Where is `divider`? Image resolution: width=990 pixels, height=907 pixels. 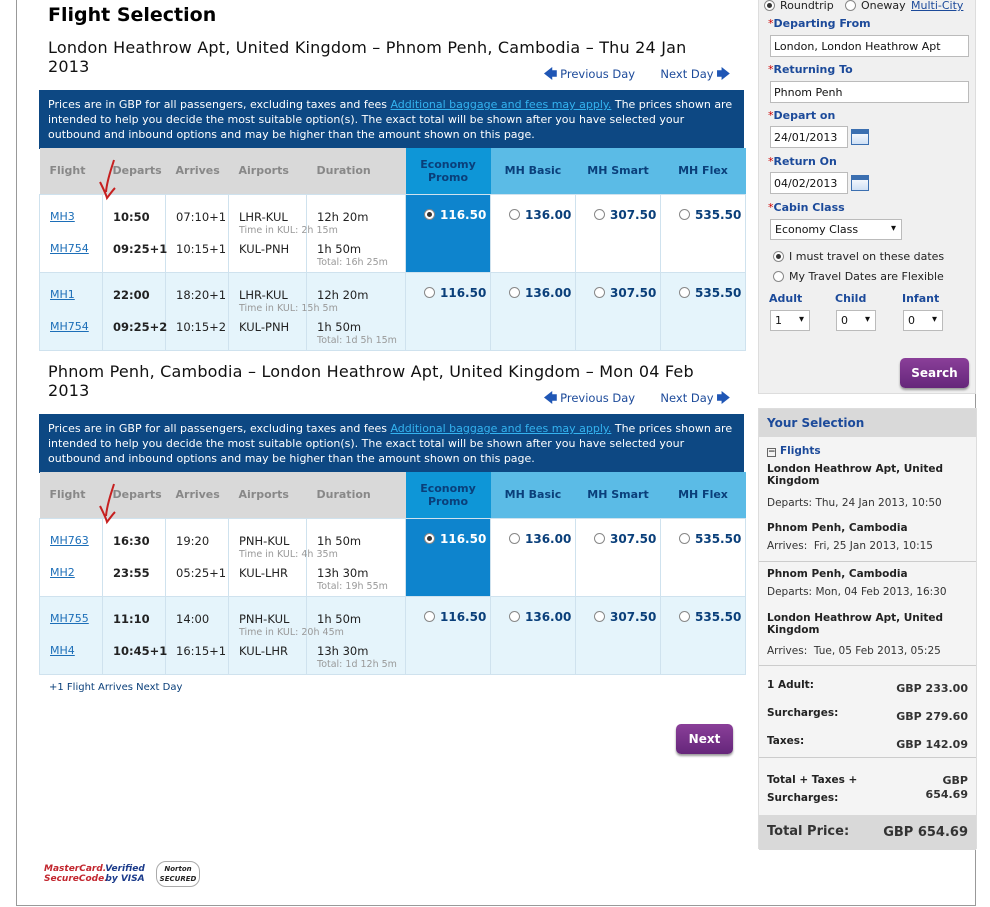
divider is located at coordinates (867, 665).